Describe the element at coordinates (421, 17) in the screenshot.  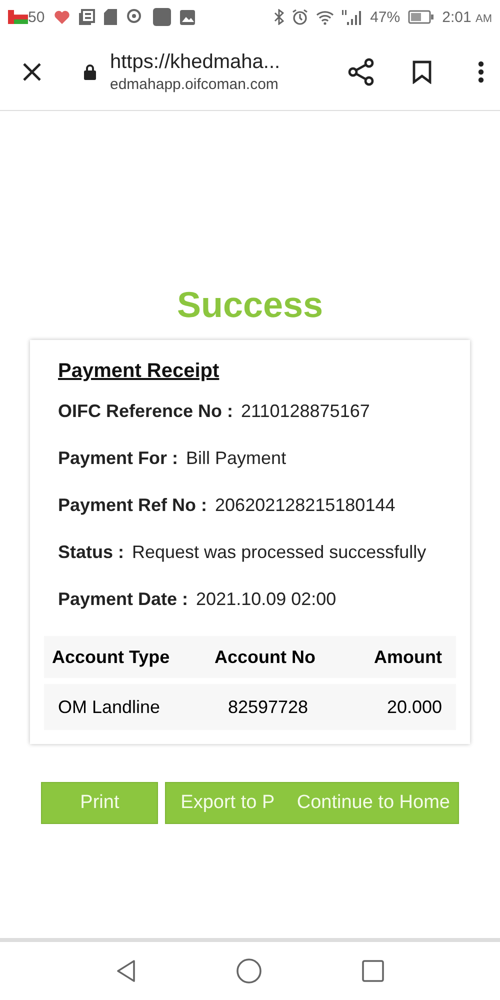
I see `battery-icon` at that location.